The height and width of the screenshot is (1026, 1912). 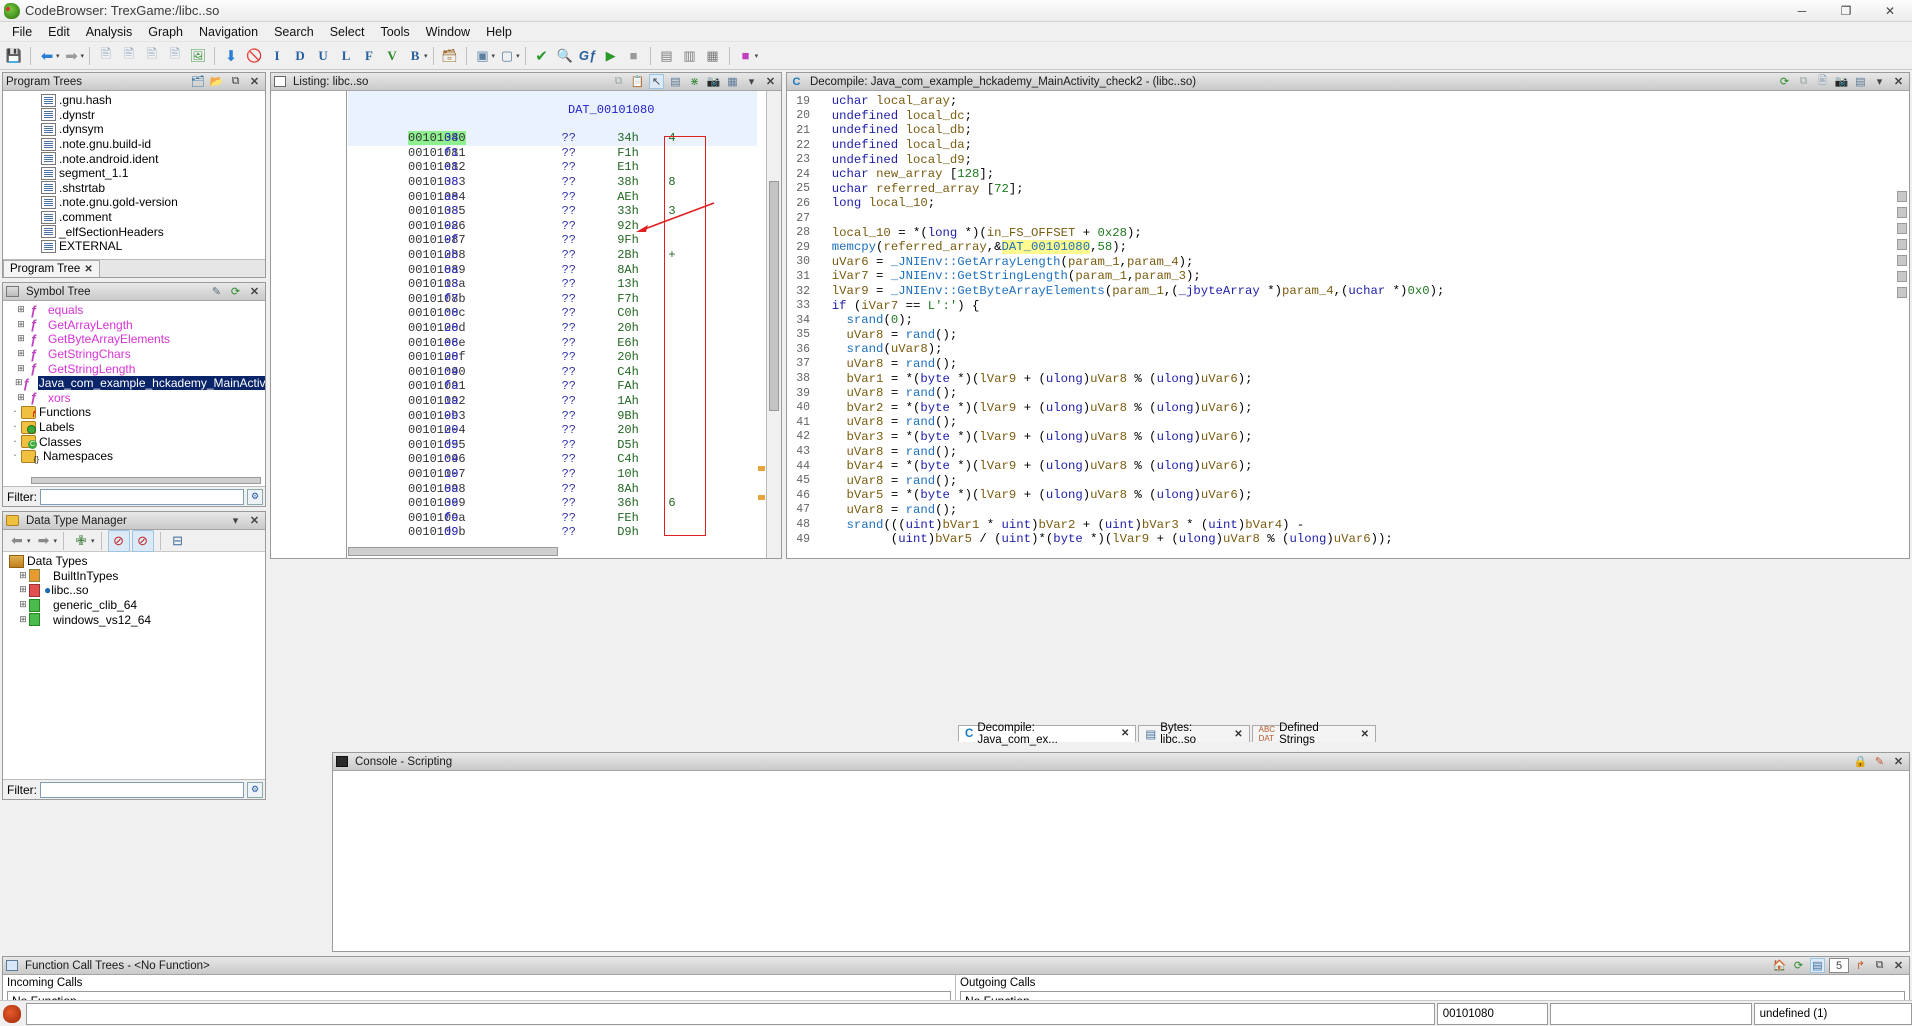 What do you see at coordinates (1348, 480) in the screenshot?
I see `decompiler-line: 45 uVar8 = rand();` at bounding box center [1348, 480].